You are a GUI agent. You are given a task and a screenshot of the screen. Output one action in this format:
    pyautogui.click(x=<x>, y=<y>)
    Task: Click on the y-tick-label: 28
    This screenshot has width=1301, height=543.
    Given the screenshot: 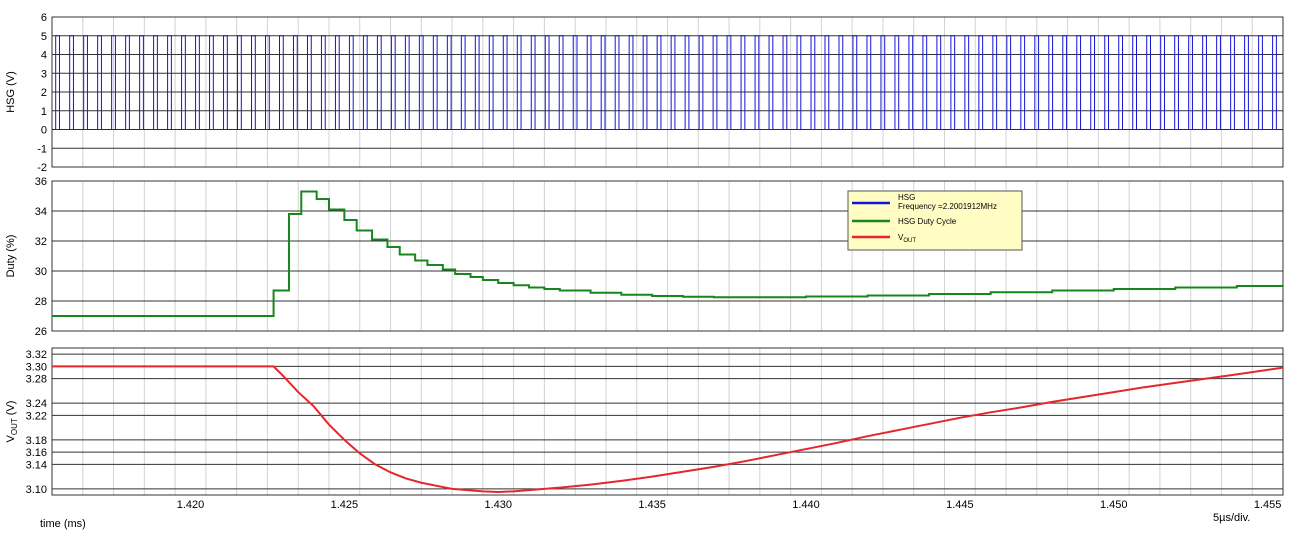 What is the action you would take?
    pyautogui.click(x=41, y=302)
    